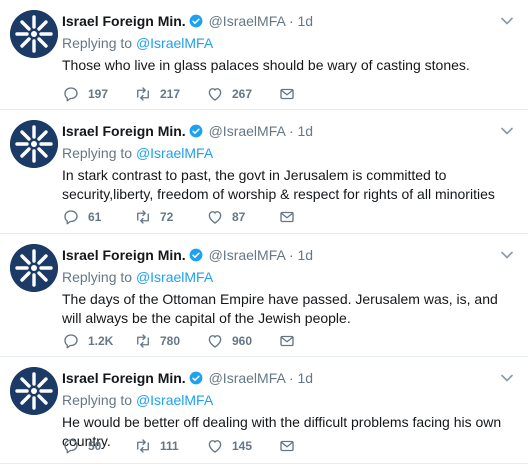  What do you see at coordinates (157, 341) in the screenshot?
I see `retweet-button: 780` at bounding box center [157, 341].